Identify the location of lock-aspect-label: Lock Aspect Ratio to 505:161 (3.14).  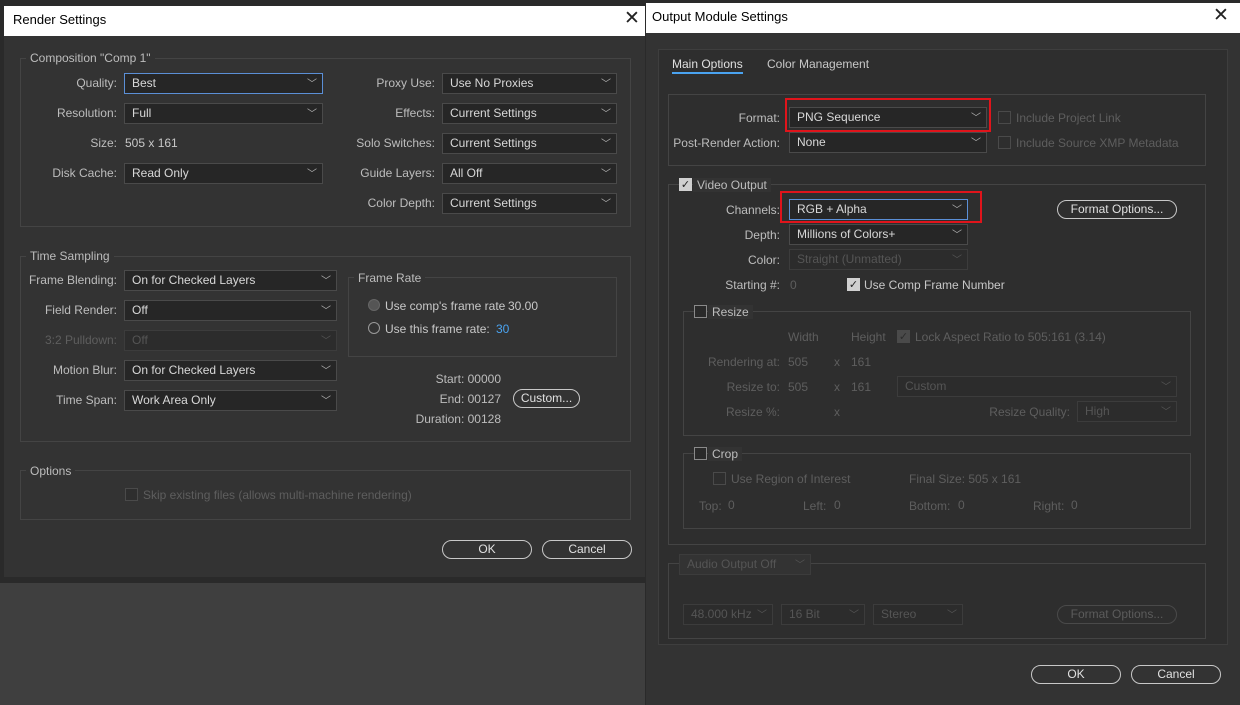
(1010, 337).